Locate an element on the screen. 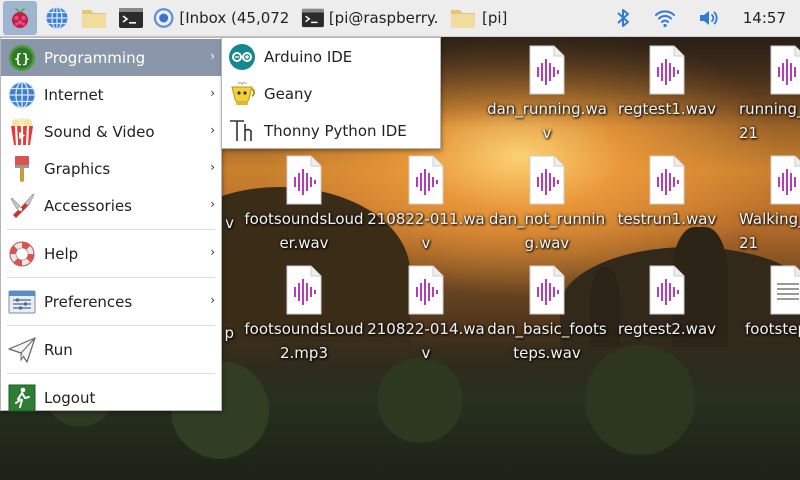  file-name: footsoundsLouder.wav is located at coordinates (304, 231).